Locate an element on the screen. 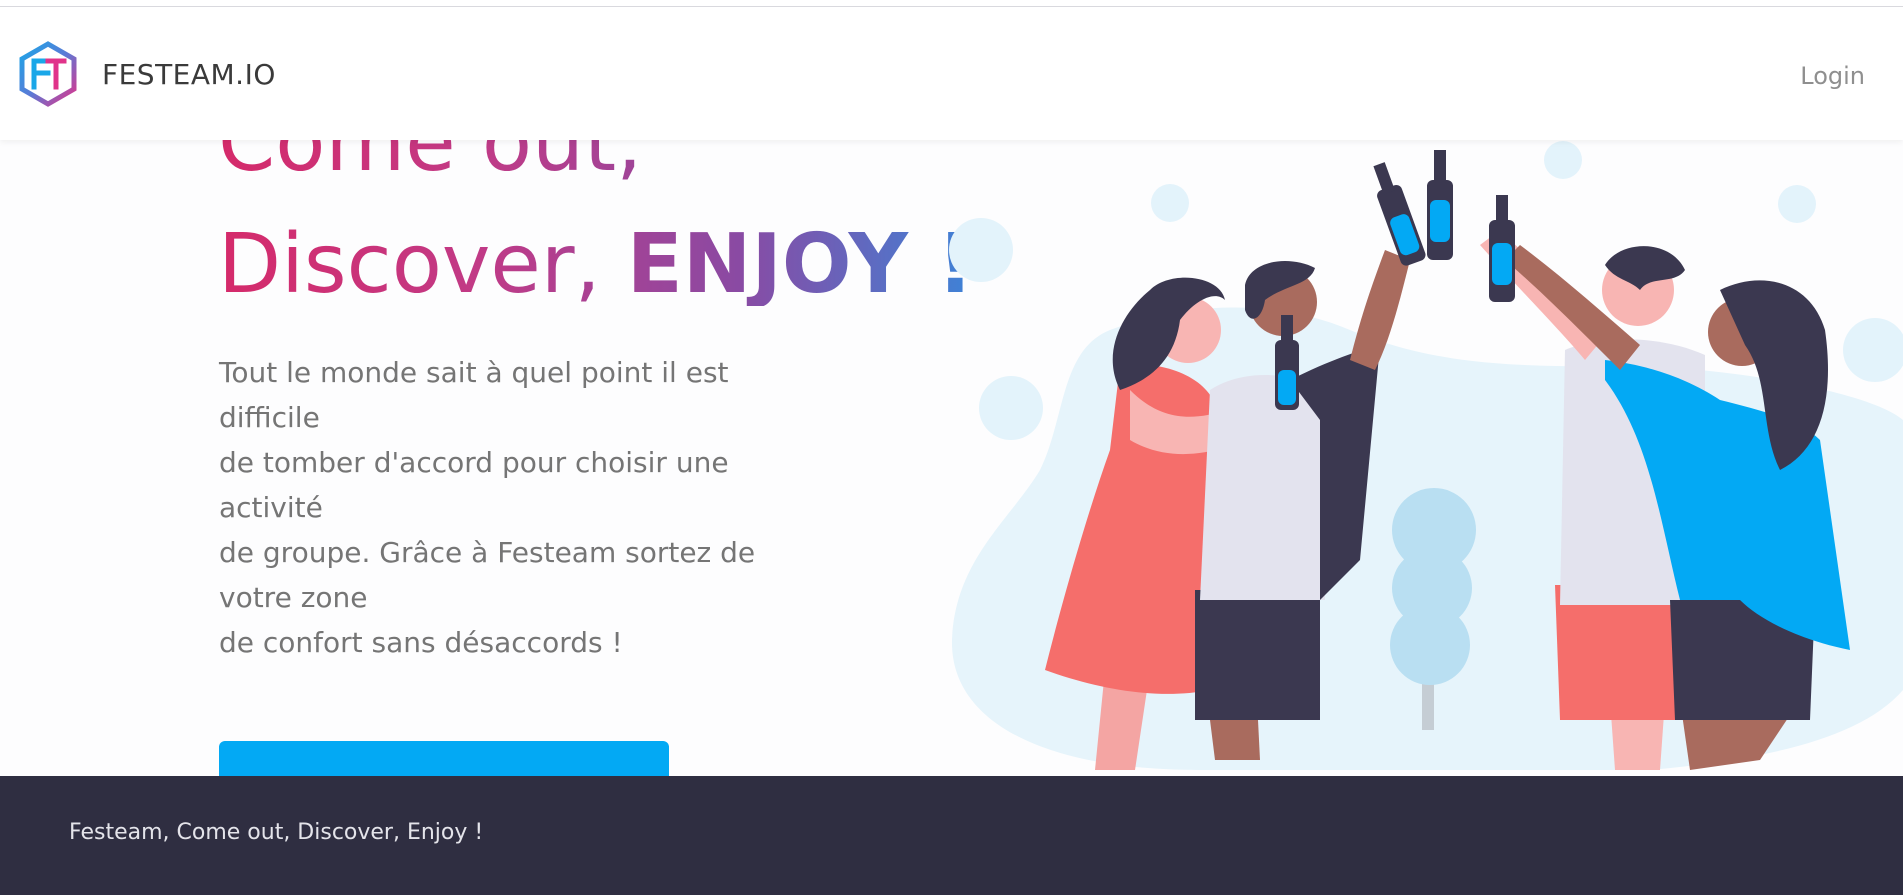 The image size is (1903, 895). brand-link: FESTEAM.IO is located at coordinates (147, 74).